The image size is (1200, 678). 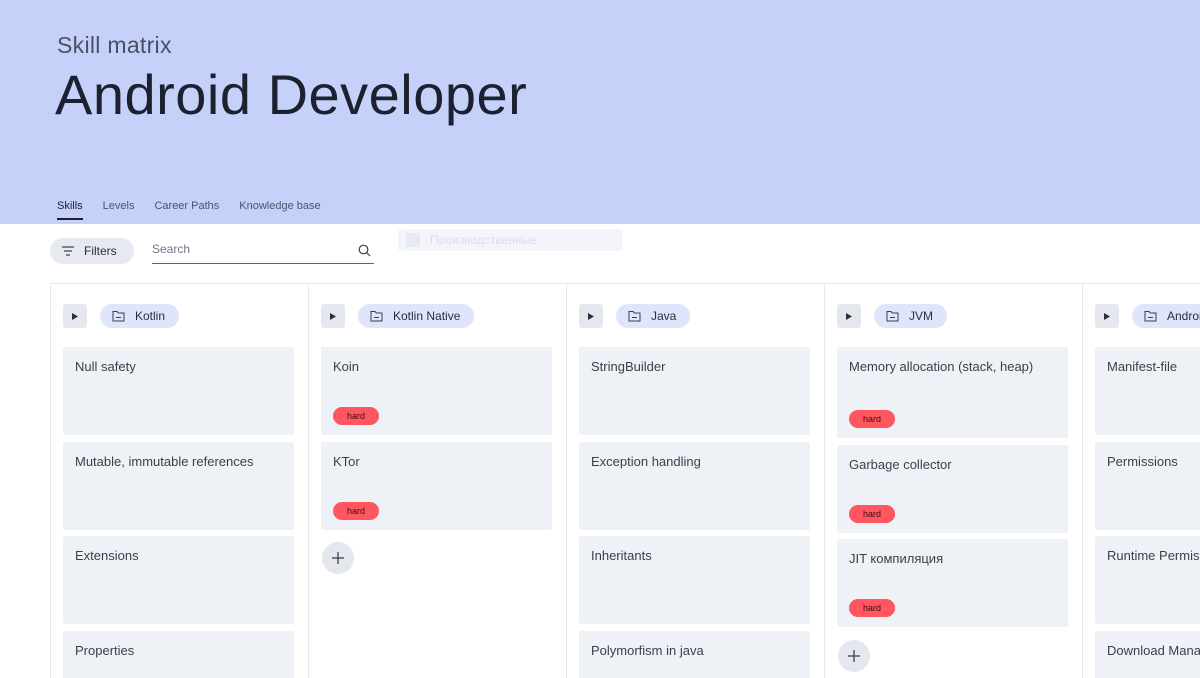 I want to click on page-eyebrow: Skill matrix, so click(x=114, y=45).